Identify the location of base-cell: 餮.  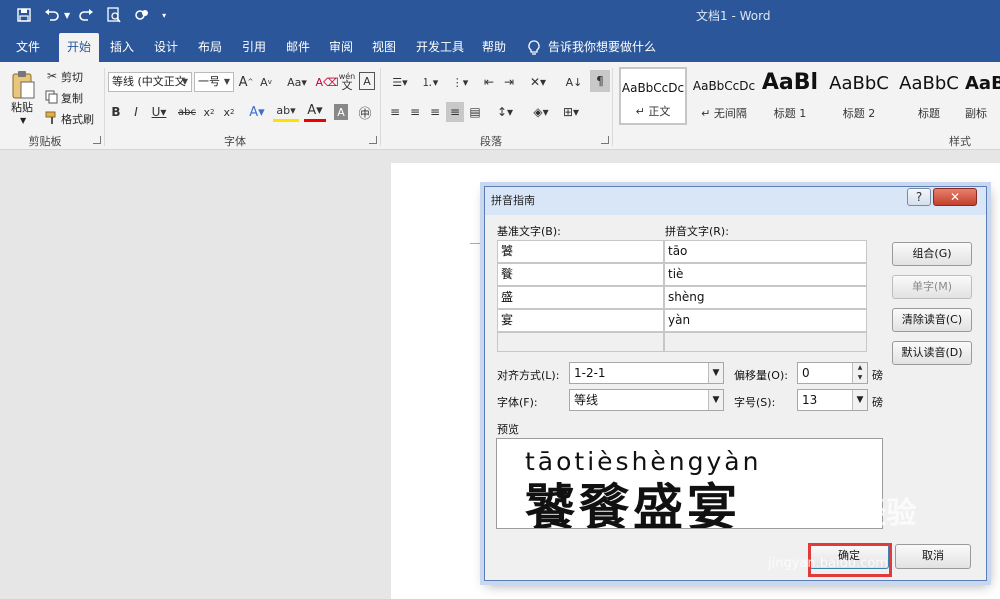
(580, 274).